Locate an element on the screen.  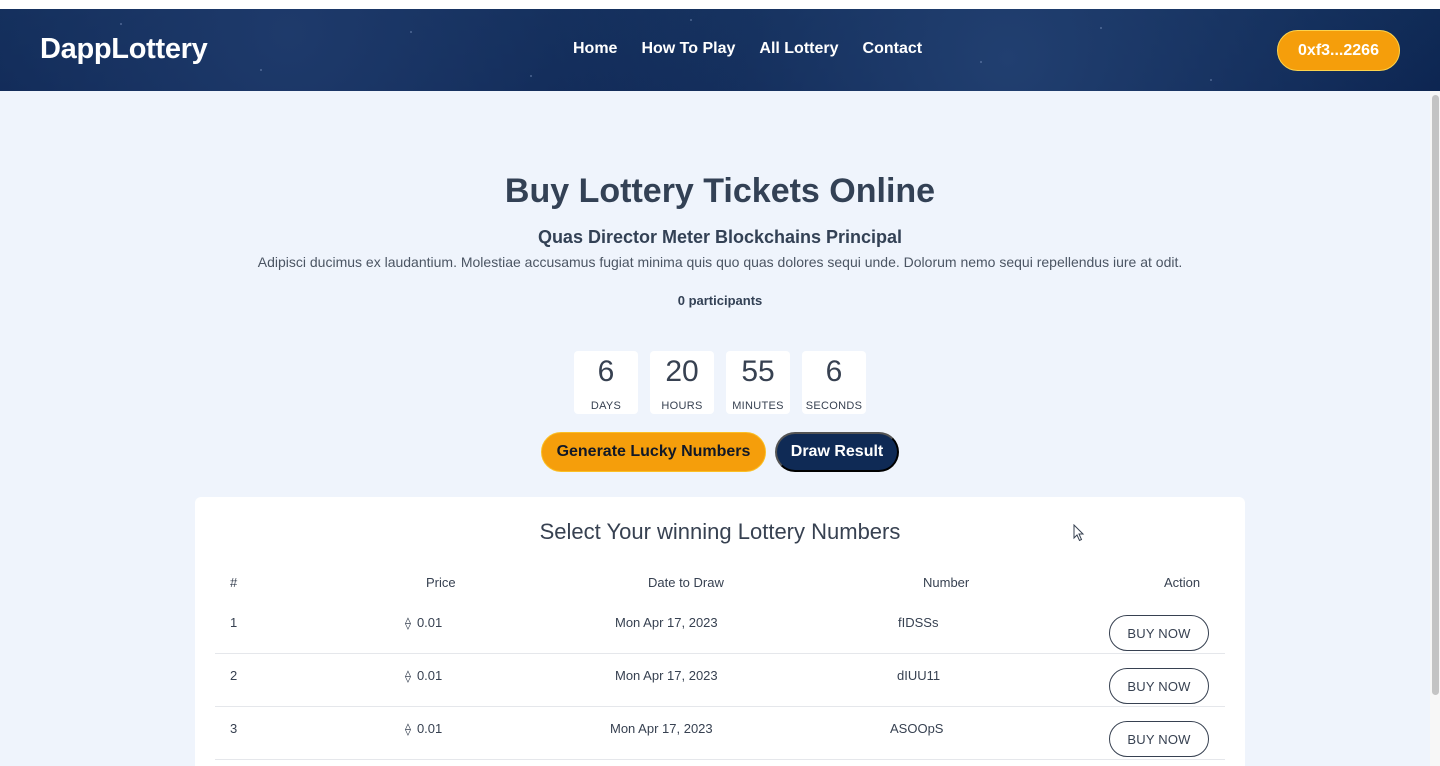
nav-contact: Contact is located at coordinates (893, 49).